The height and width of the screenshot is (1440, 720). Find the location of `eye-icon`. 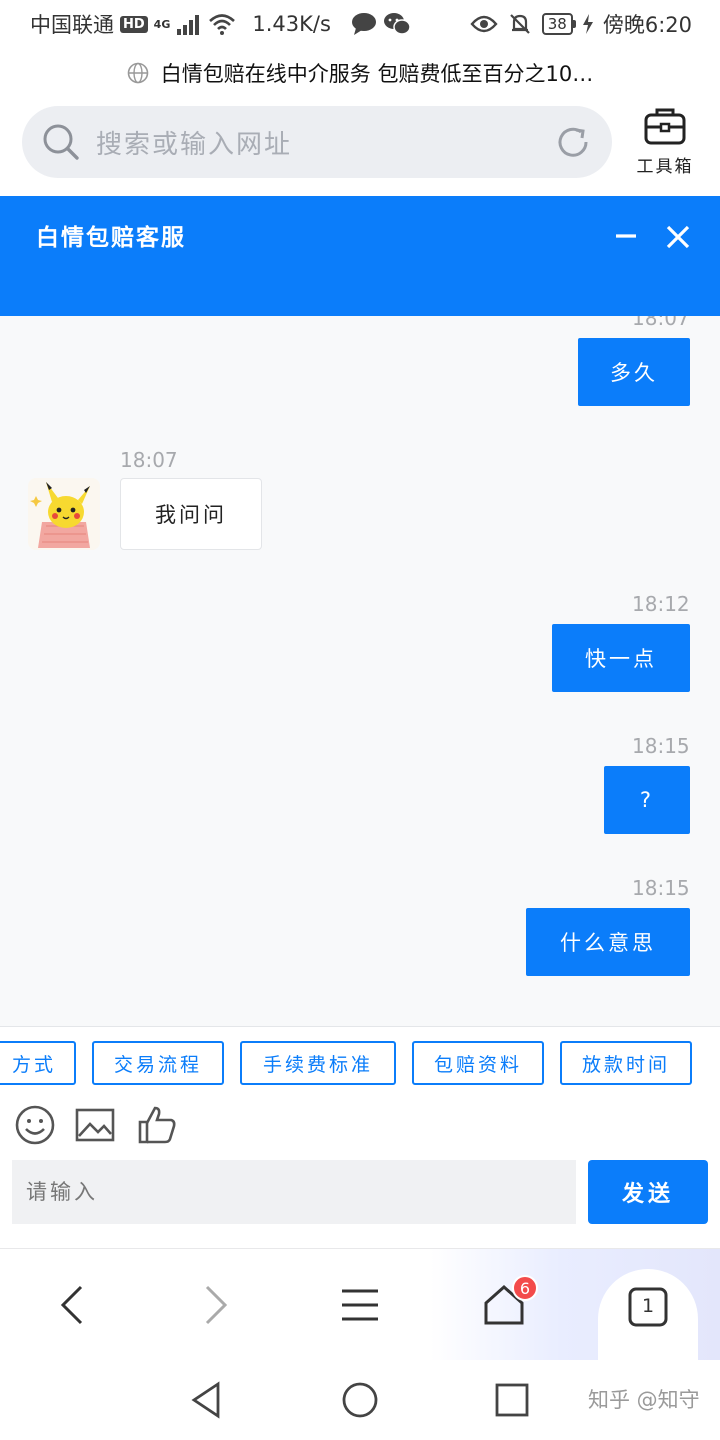

eye-icon is located at coordinates (484, 24).